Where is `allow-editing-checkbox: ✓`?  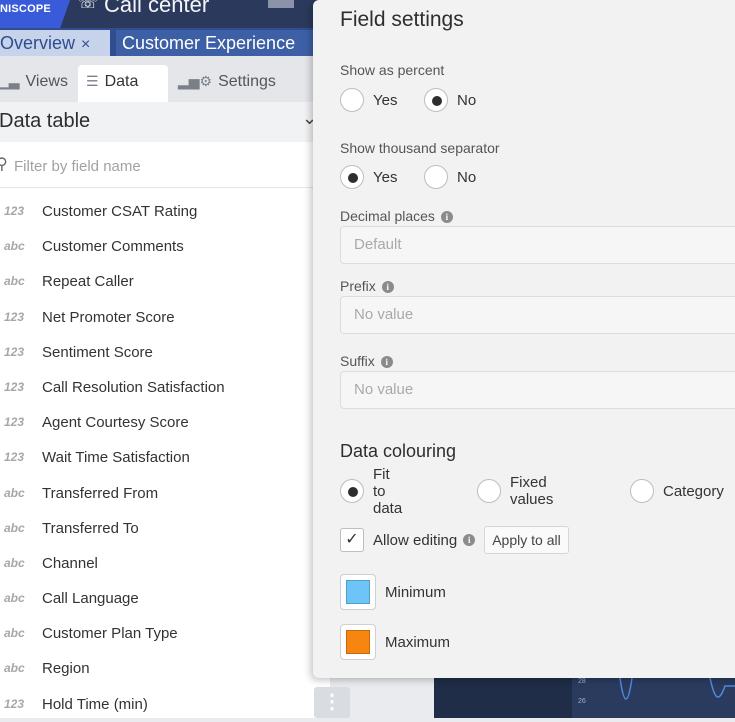
allow-editing-checkbox: ✓ is located at coordinates (352, 540).